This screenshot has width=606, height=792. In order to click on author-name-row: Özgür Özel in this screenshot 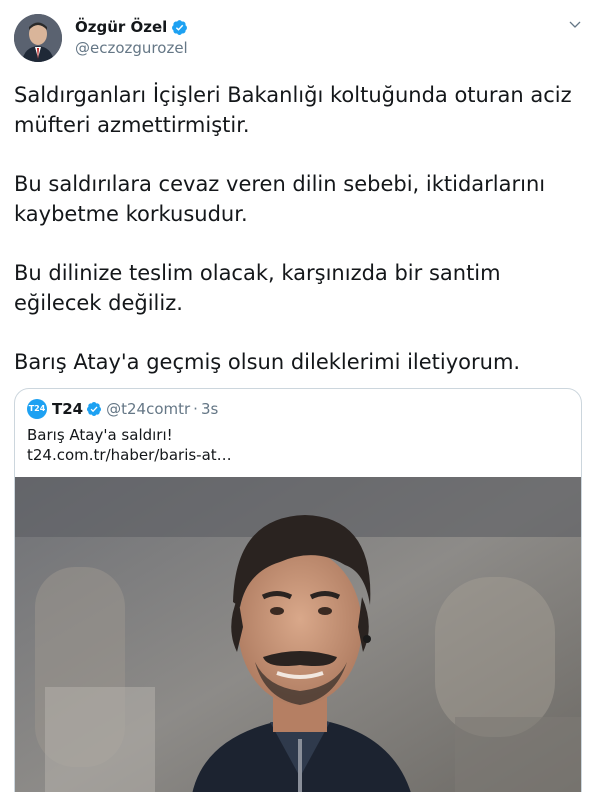, I will do `click(131, 27)`.